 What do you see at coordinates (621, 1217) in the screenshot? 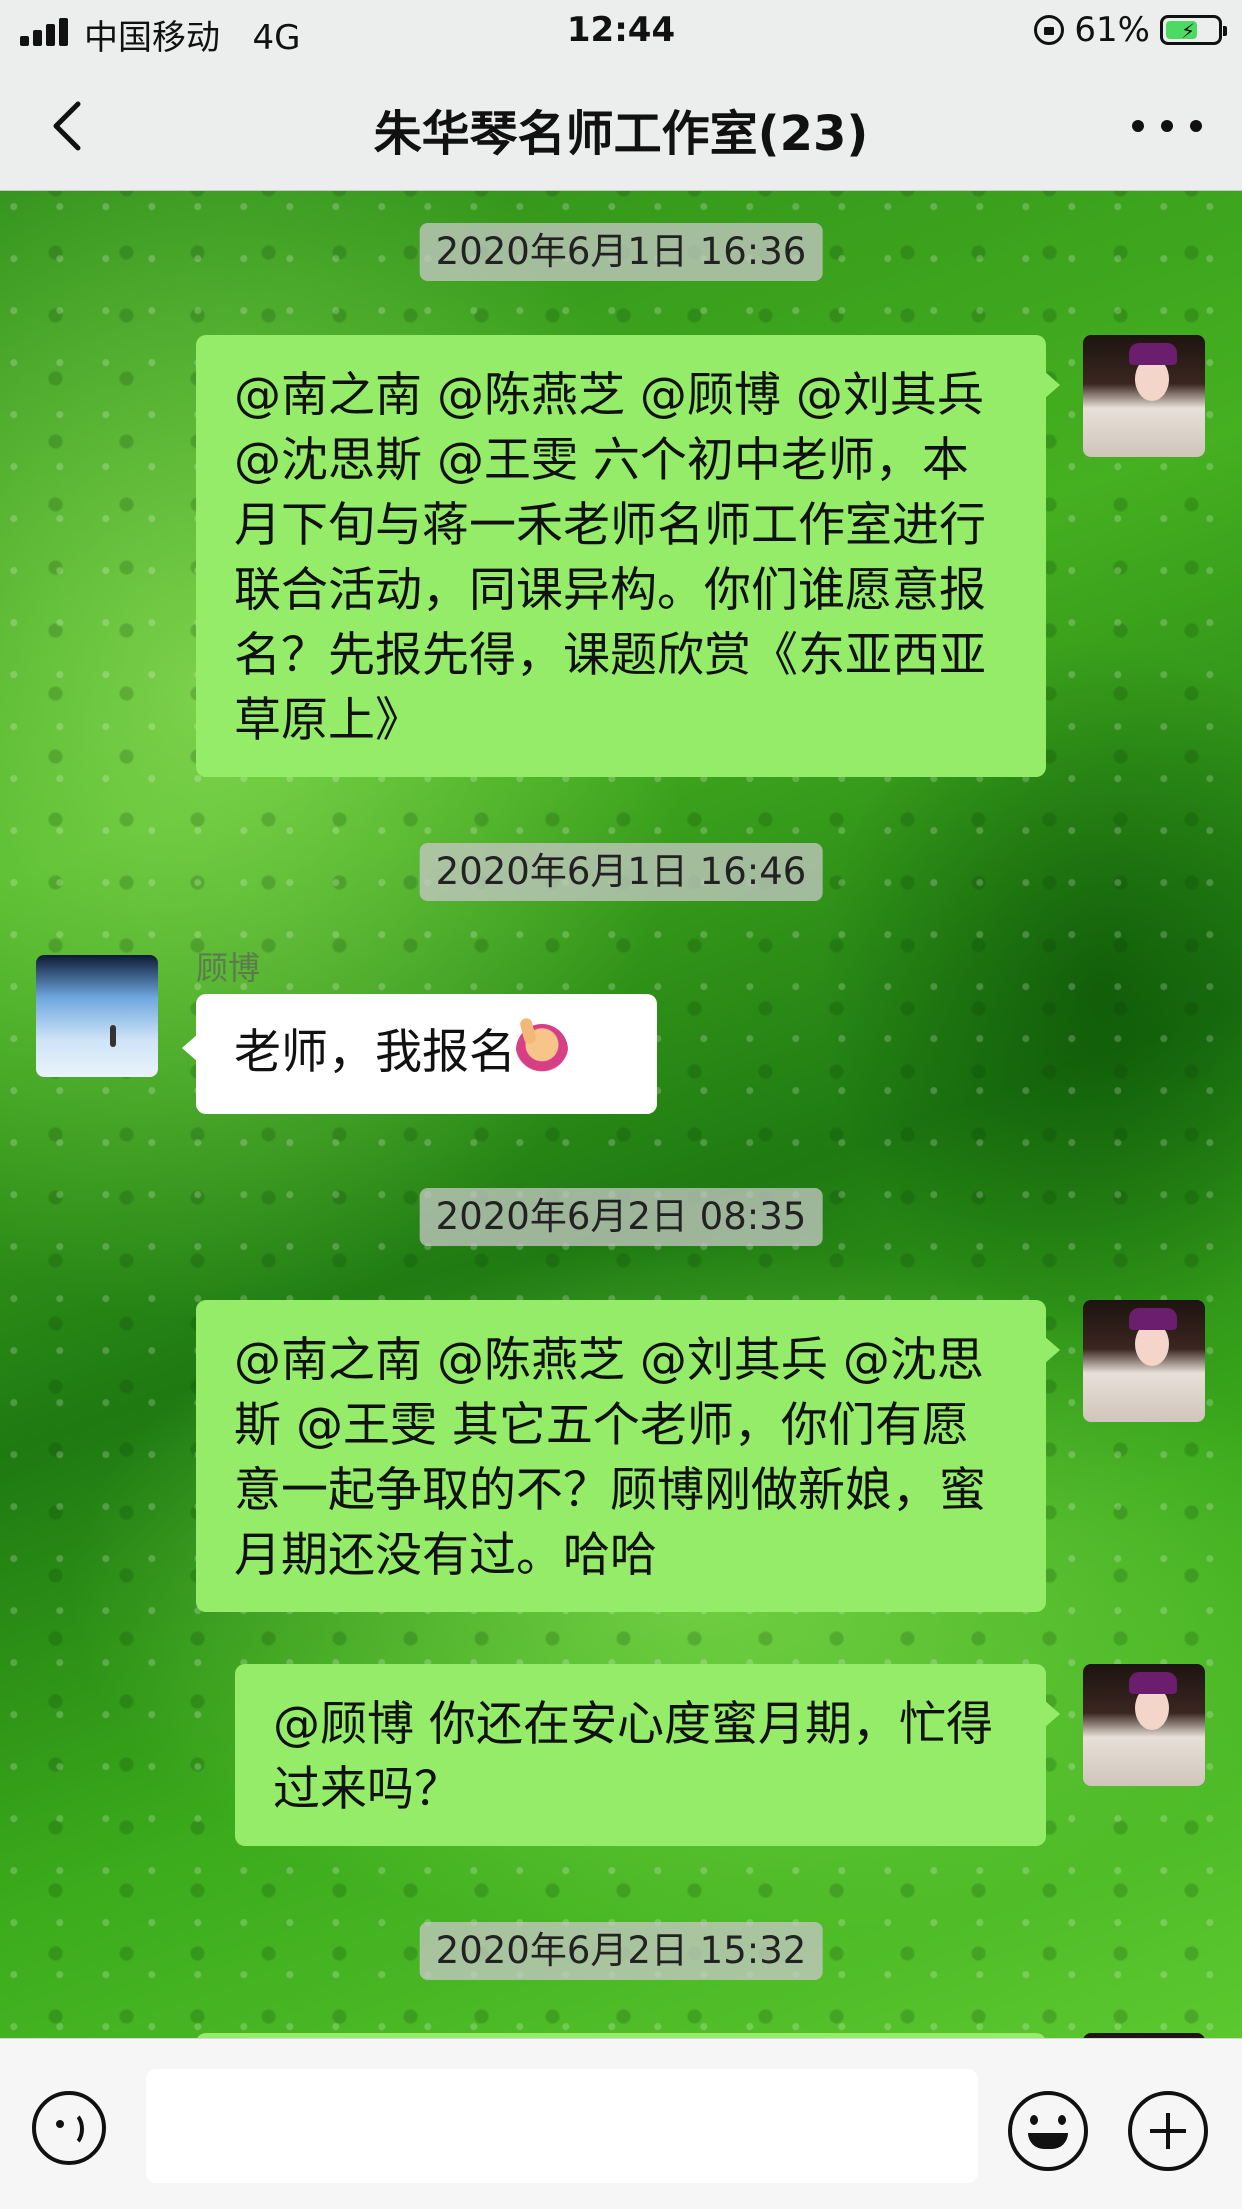
I see `message-timestamp: 2020年6月2日 08:35` at bounding box center [621, 1217].